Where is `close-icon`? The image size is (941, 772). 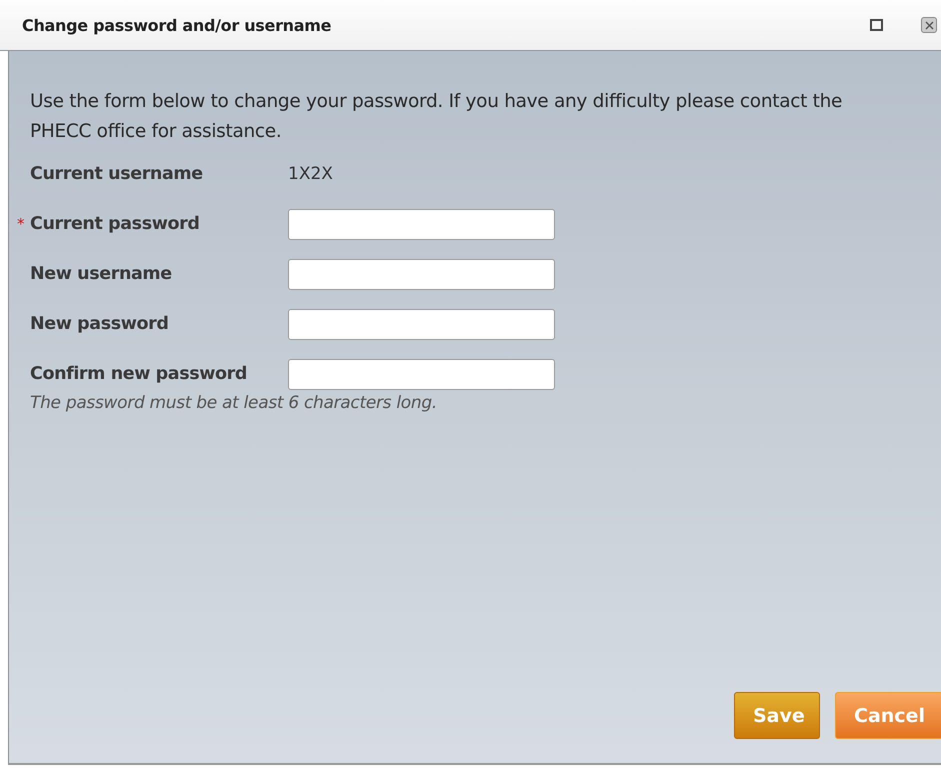
close-icon is located at coordinates (929, 25).